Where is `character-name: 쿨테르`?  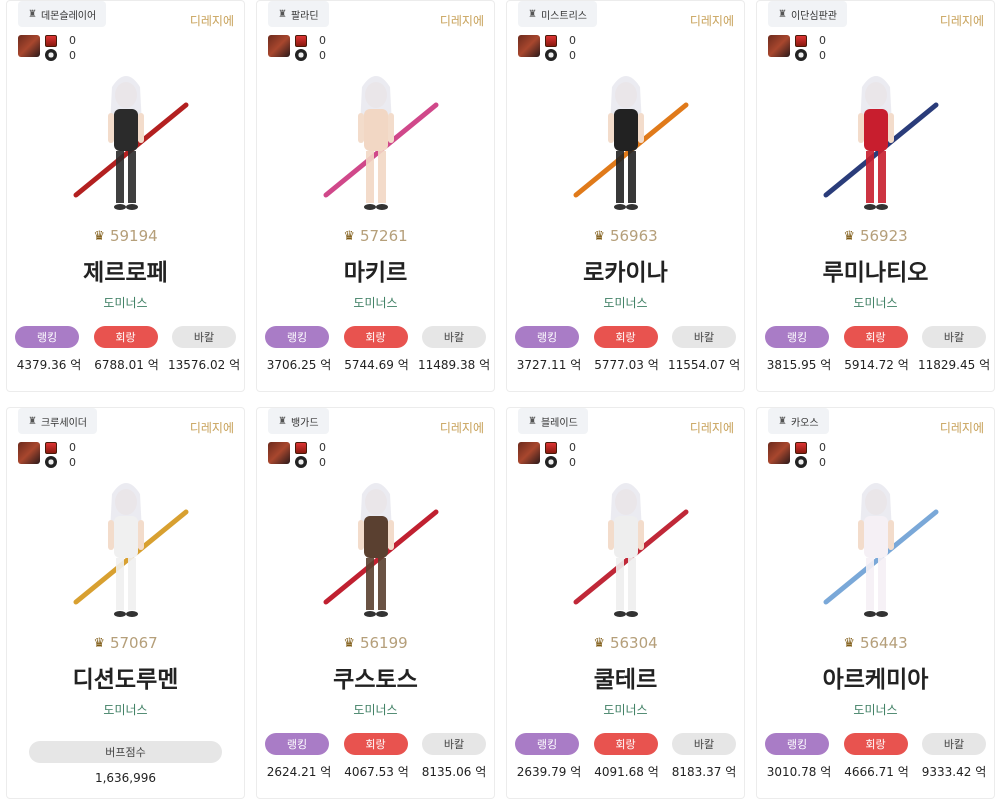 character-name: 쿨테르 is located at coordinates (625, 677).